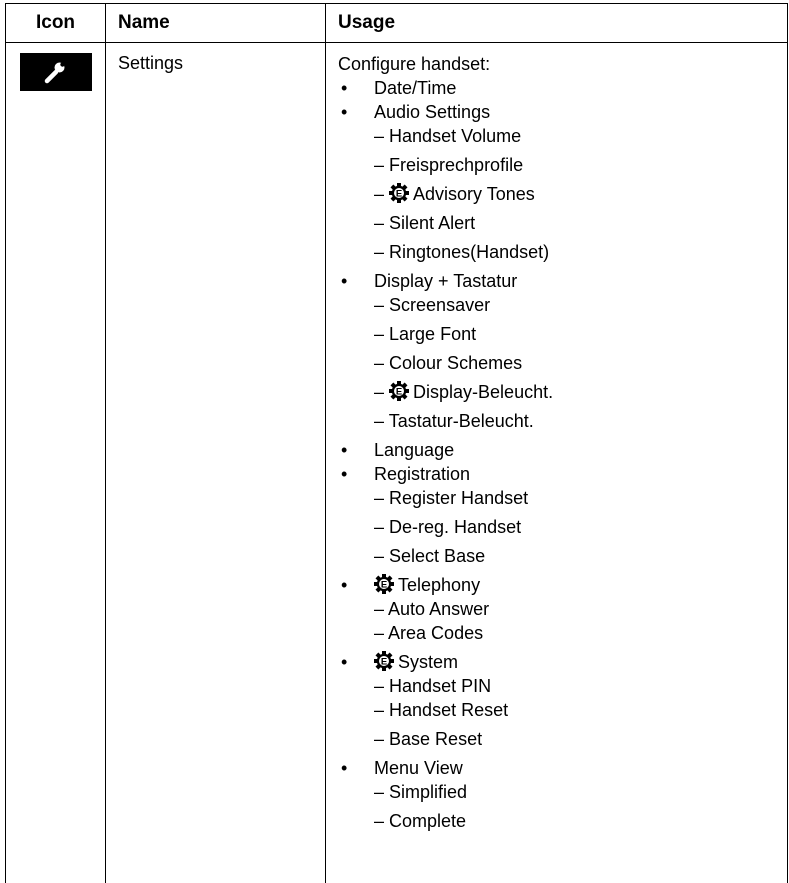 Image resolution: width=789 pixels, height=883 pixels. I want to click on table-header-row: Icon Name Usage, so click(396, 23).